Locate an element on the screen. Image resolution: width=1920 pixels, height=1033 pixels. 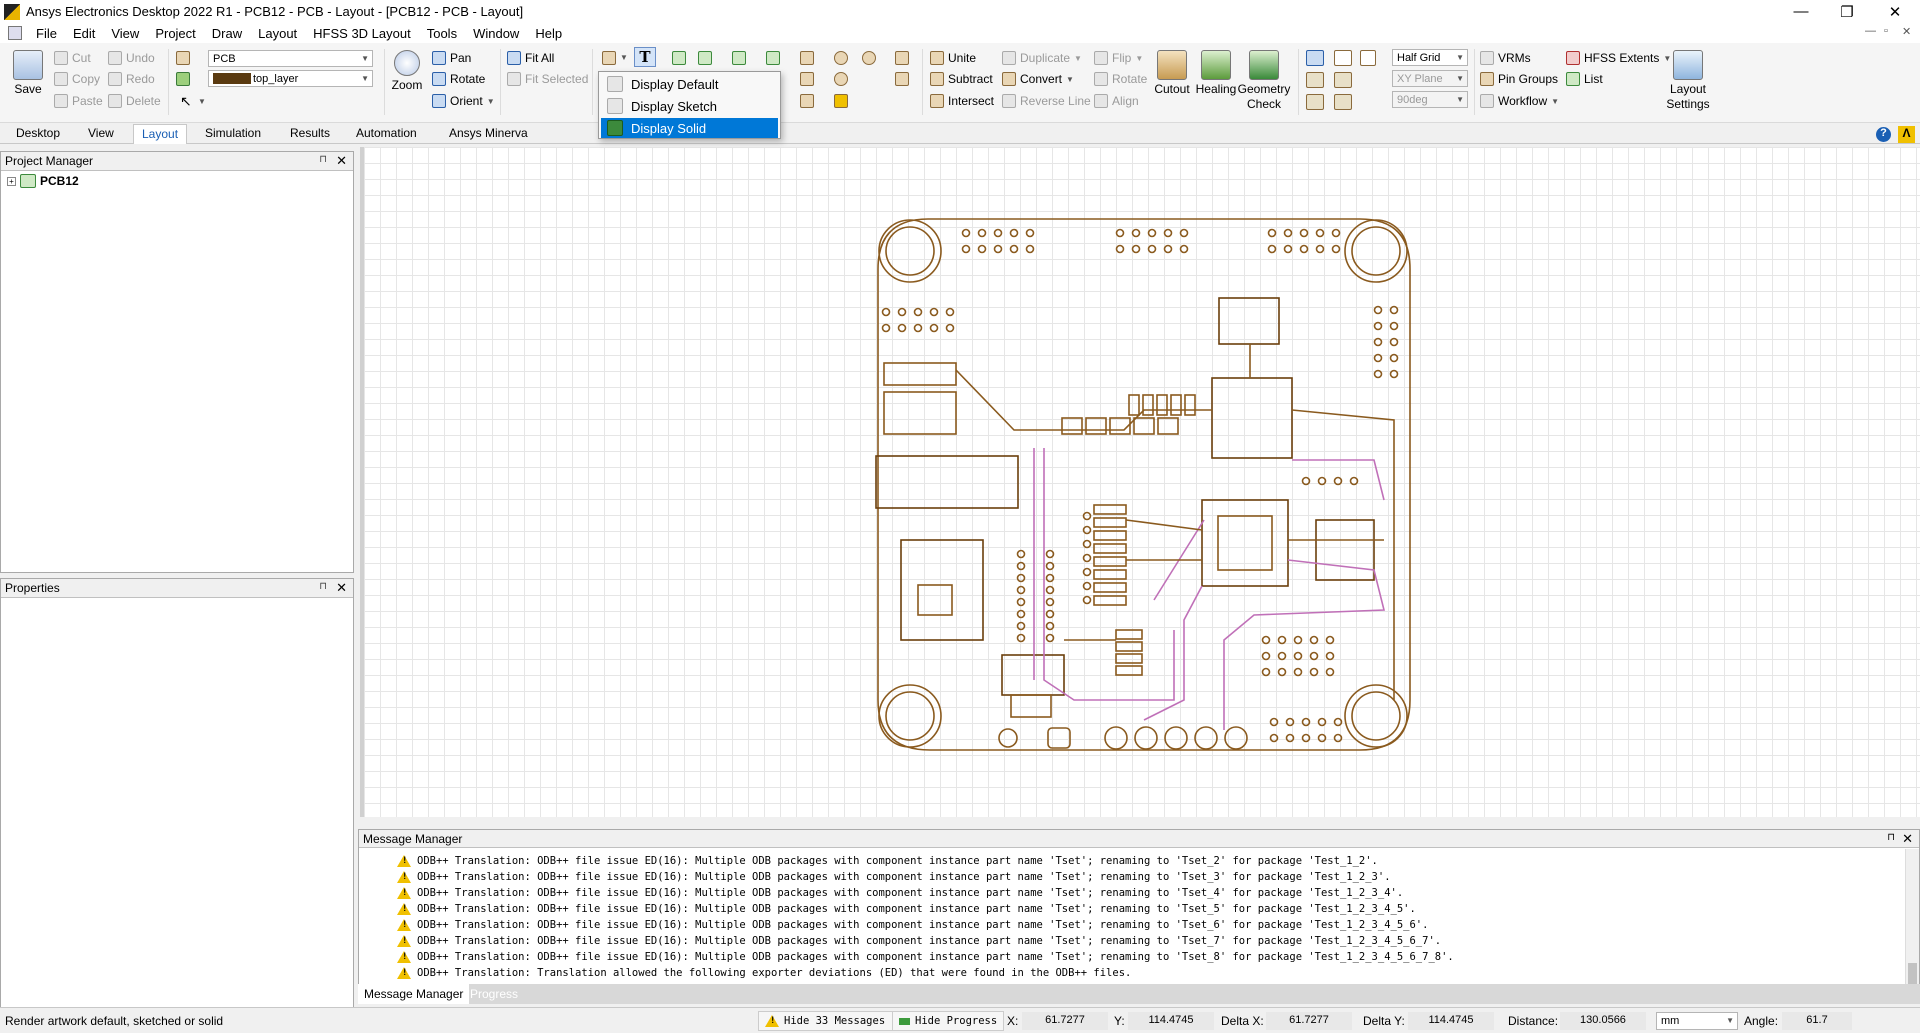
menu-layout: Layout is located at coordinates (277, 33).